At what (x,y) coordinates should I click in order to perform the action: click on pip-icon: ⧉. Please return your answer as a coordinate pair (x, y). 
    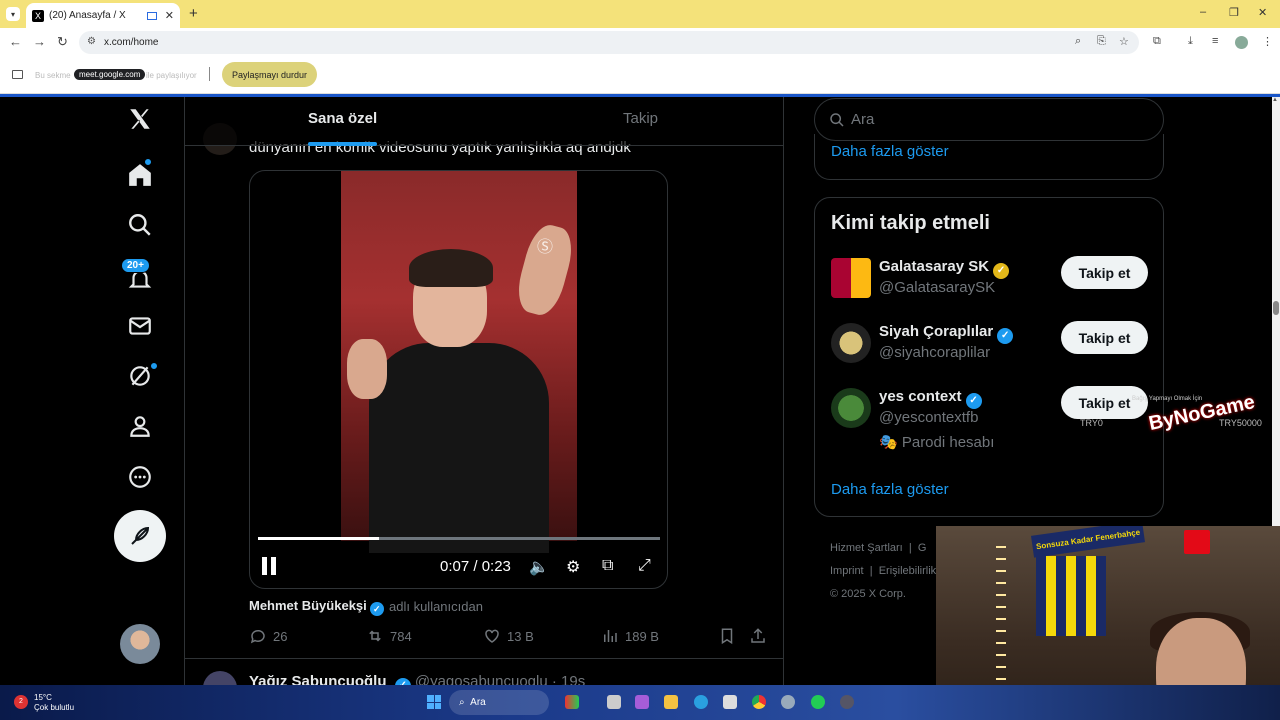
    Looking at the image, I should click on (607, 566).